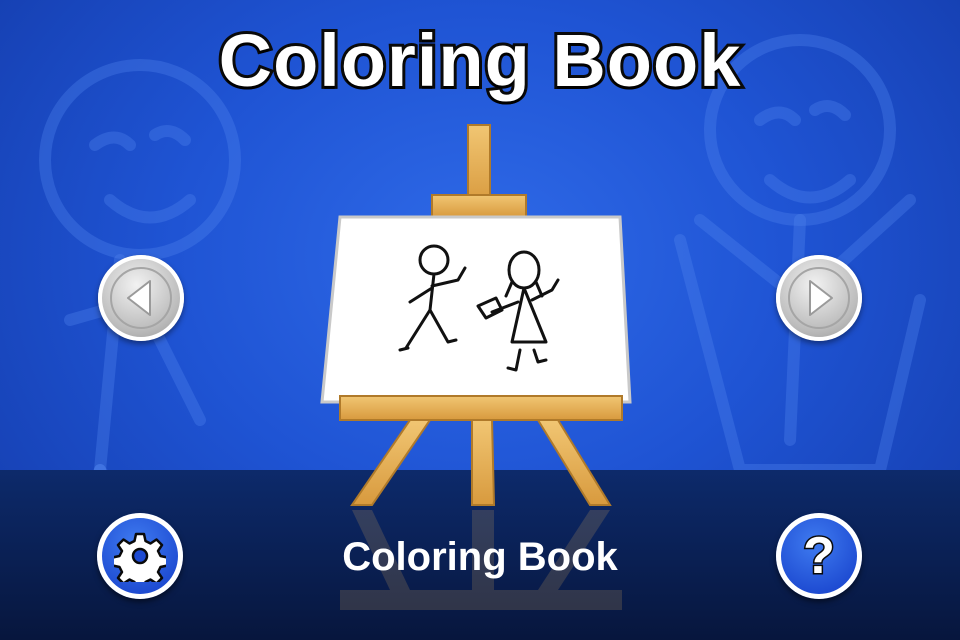 The image size is (960, 640). I want to click on left-arrow-icon, so click(141, 298).